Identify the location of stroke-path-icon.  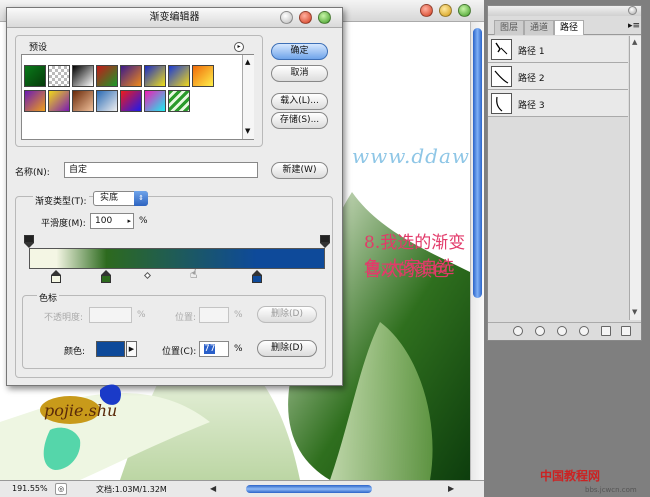
(540, 331).